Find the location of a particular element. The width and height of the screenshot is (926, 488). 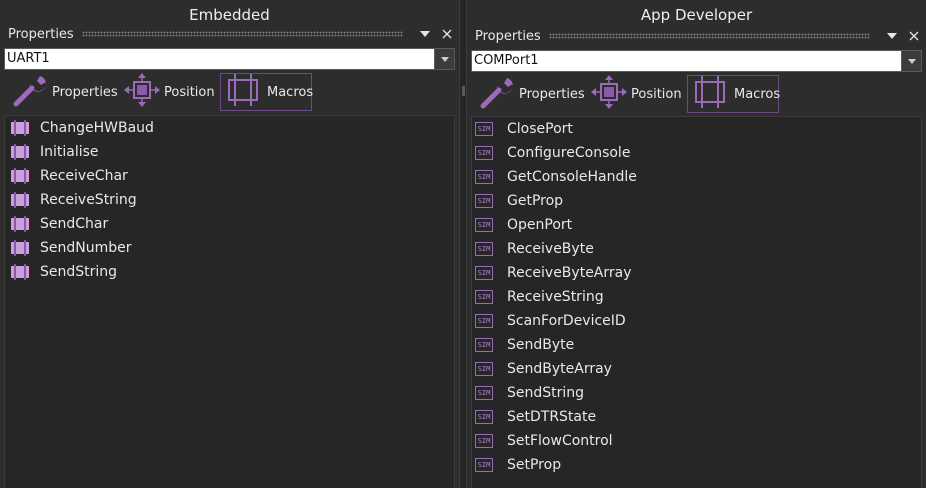

component-select-value: COMPort1 is located at coordinates (686, 61).